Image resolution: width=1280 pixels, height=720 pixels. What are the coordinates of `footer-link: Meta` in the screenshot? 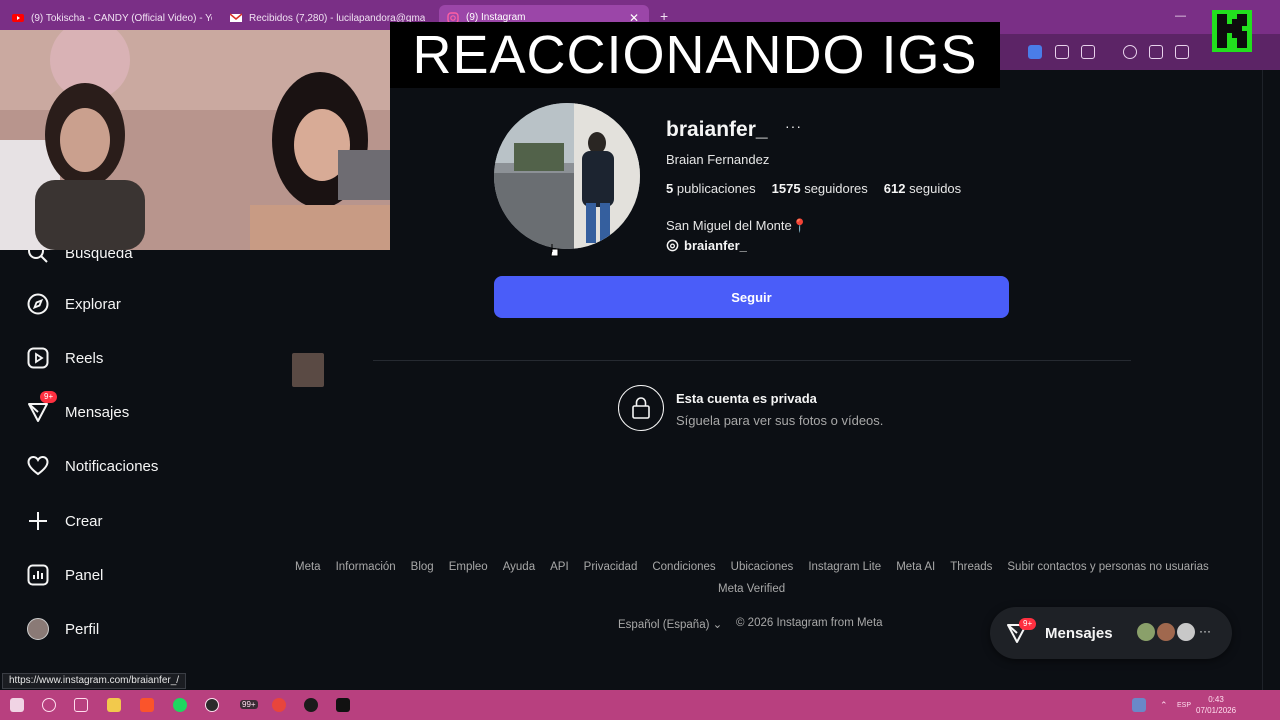 It's located at (308, 567).